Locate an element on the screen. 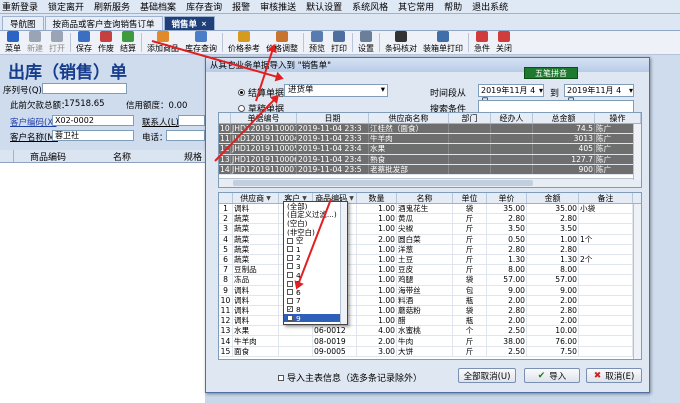 This screenshot has height=403, width=680. dropdown-scrollbar is located at coordinates (343, 263).